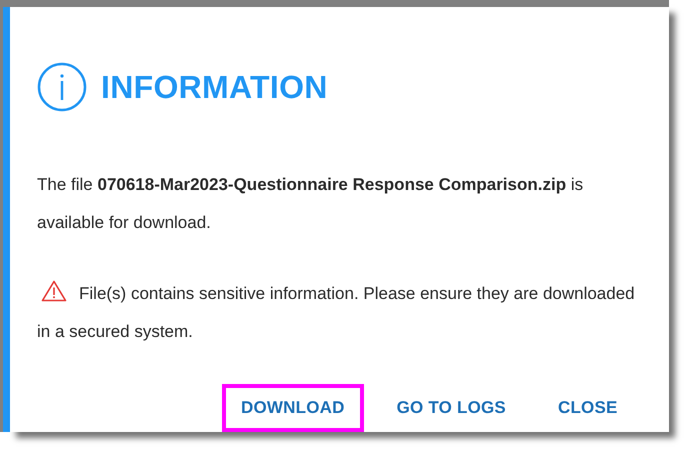 The width and height of the screenshot is (694, 453). I want to click on warning-message: File(s) contains sensitive information. Please ensure they are downloaded in a secured system., so click(337, 313).